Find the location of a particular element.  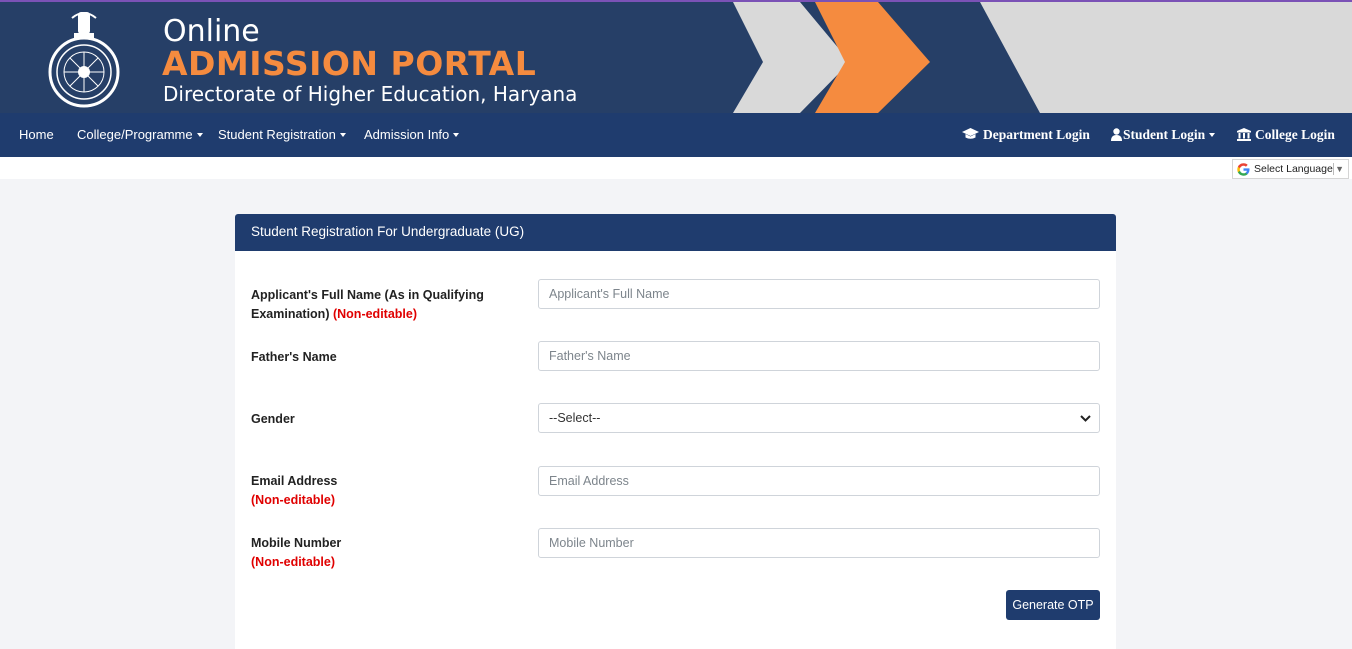

nav-home-label: Home is located at coordinates (36, 134).